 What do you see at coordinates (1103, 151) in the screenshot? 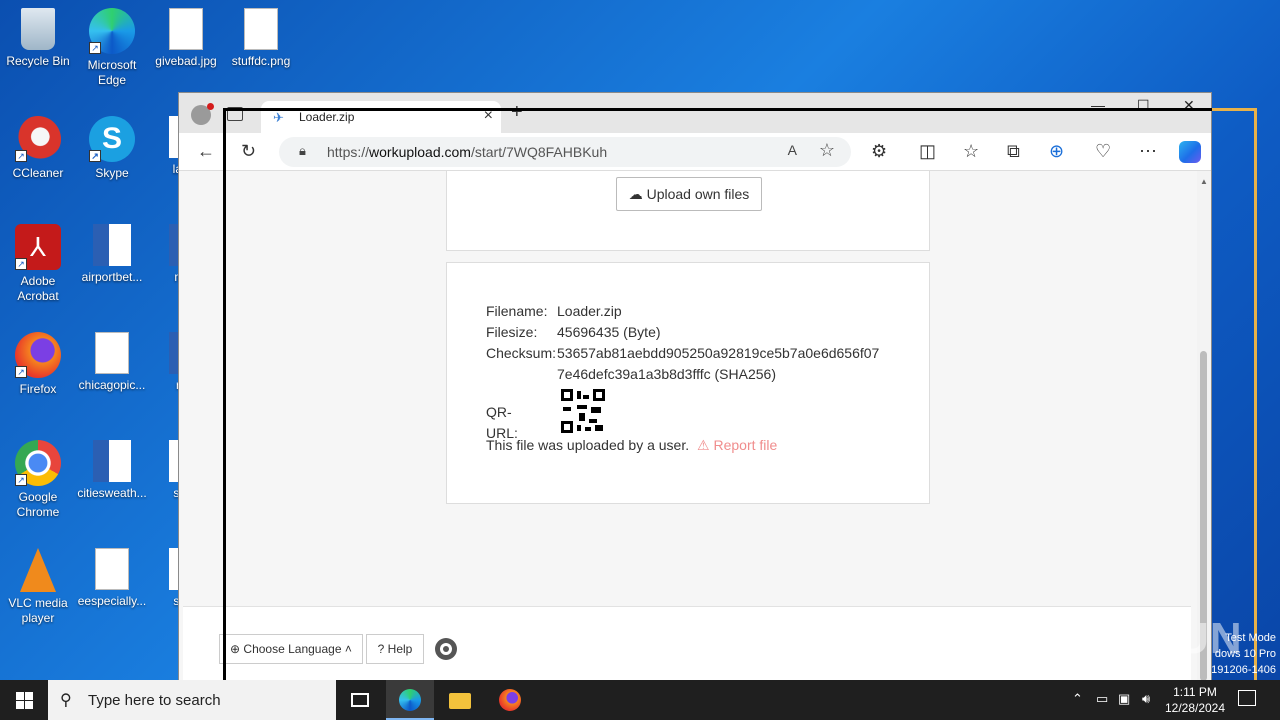
I see `browser-essentials-icon: ♡` at bounding box center [1103, 151].